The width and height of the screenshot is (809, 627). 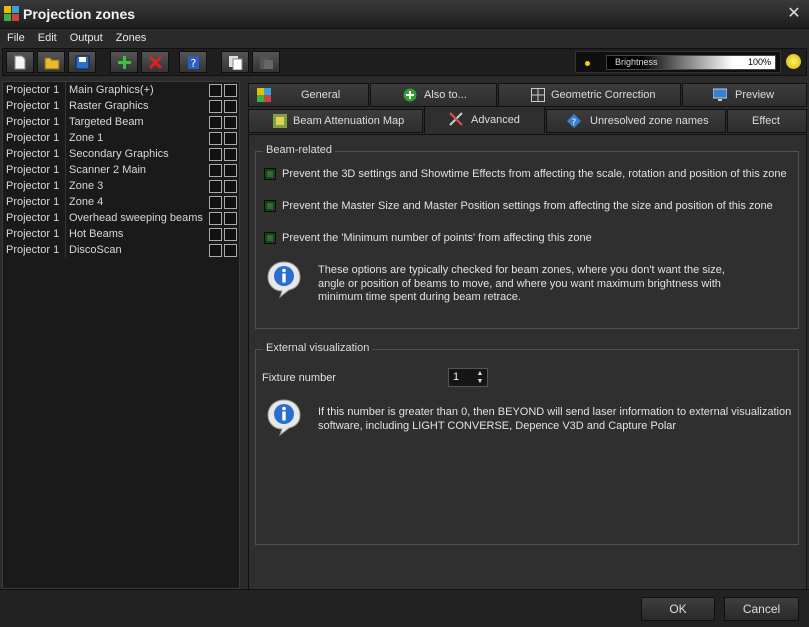 I want to click on save-button, so click(x=82, y=62).